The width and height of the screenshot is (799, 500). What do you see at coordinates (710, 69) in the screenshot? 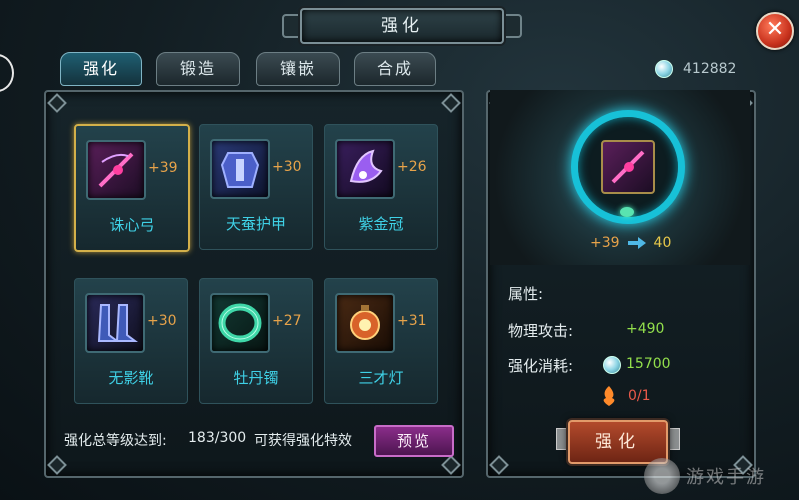
I see `currency-value: 412882` at bounding box center [710, 69].